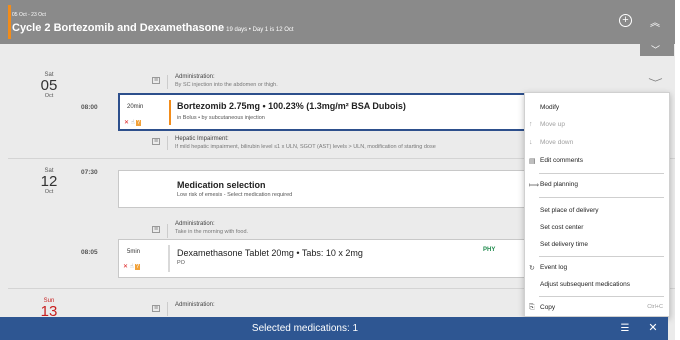 The width and height of the screenshot is (680, 340). What do you see at coordinates (89, 252) in the screenshot?
I see `med-time: 08:05` at bounding box center [89, 252].